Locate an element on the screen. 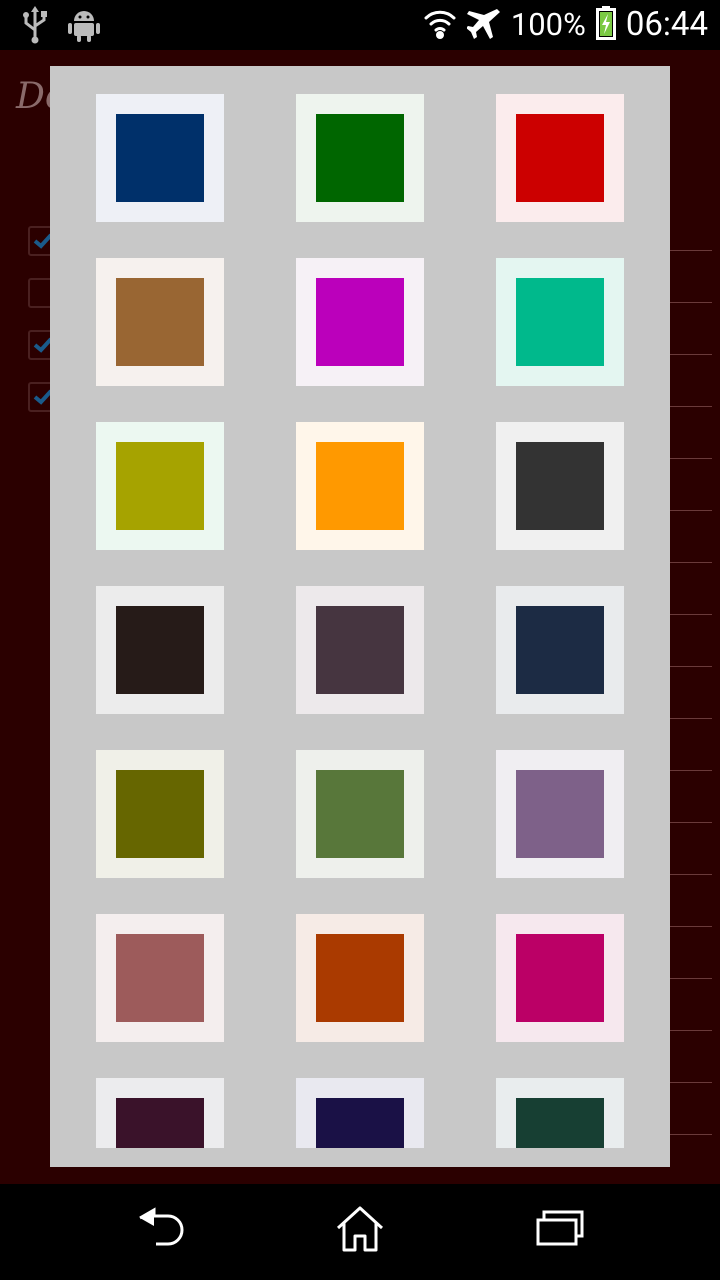 This screenshot has height=1280, width=720. navigation-bar is located at coordinates (360, 1232).